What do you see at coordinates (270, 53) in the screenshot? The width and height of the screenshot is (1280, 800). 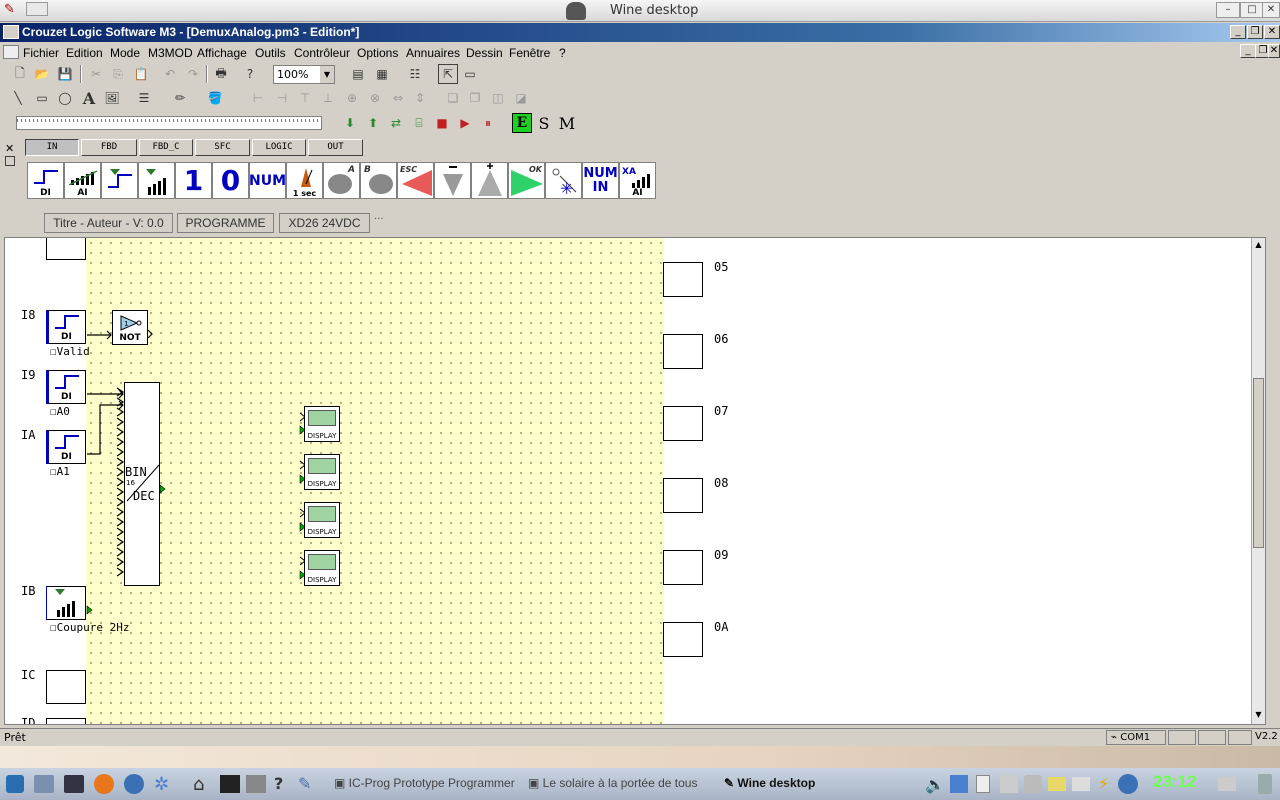 I see `menu-outils: Outils` at bounding box center [270, 53].